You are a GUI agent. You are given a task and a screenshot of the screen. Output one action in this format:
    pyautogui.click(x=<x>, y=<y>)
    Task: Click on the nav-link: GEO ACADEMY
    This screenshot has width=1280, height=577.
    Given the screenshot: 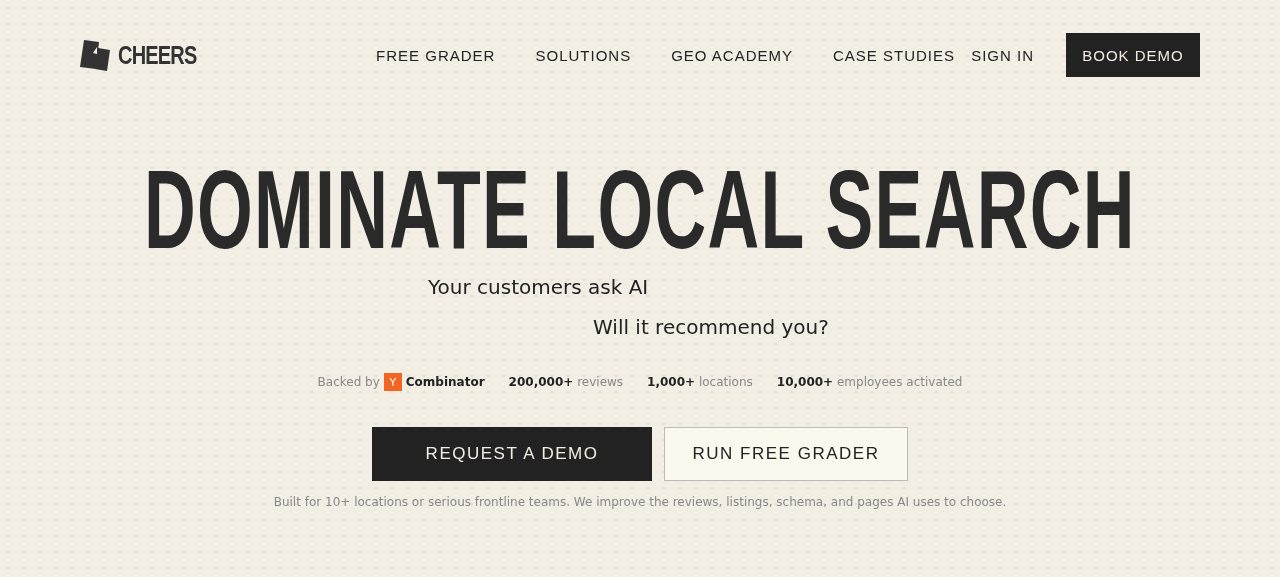 What is the action you would take?
    pyautogui.click(x=732, y=55)
    